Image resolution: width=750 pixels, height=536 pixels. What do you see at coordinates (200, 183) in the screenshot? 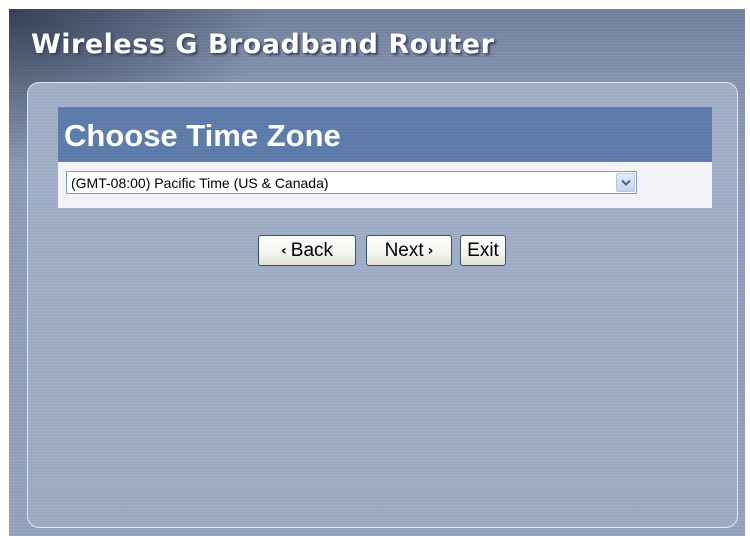
I see `timezone-selected-value: (GMT-08:00) Pacific Time (US & Canada)` at bounding box center [200, 183].